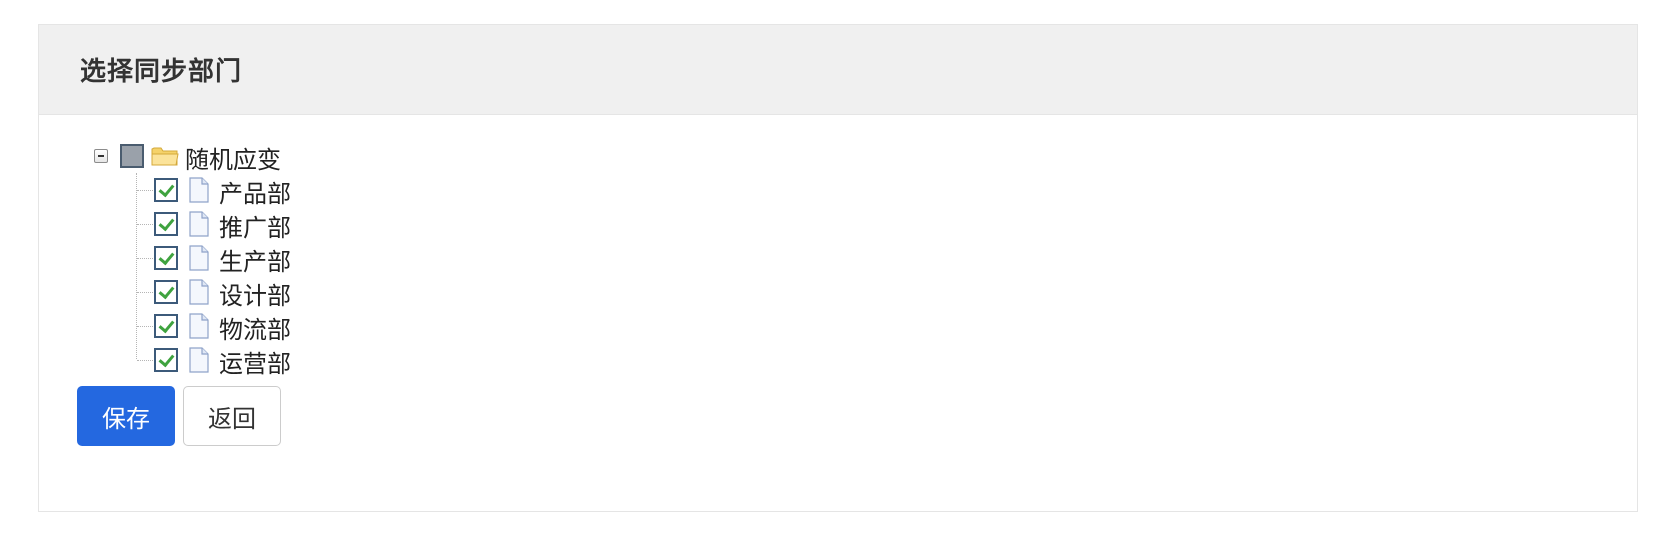  Describe the element at coordinates (255, 293) in the screenshot. I see `tree-node-label: 设计部` at that location.